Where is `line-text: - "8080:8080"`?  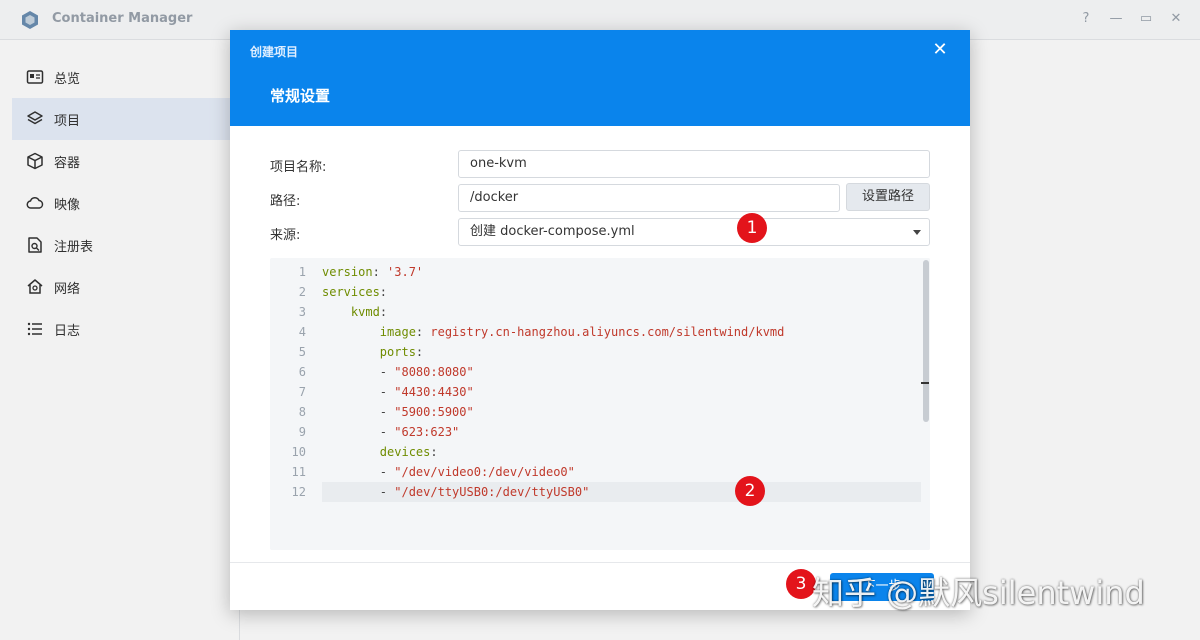
line-text: - "8080:8080" is located at coordinates (398, 372).